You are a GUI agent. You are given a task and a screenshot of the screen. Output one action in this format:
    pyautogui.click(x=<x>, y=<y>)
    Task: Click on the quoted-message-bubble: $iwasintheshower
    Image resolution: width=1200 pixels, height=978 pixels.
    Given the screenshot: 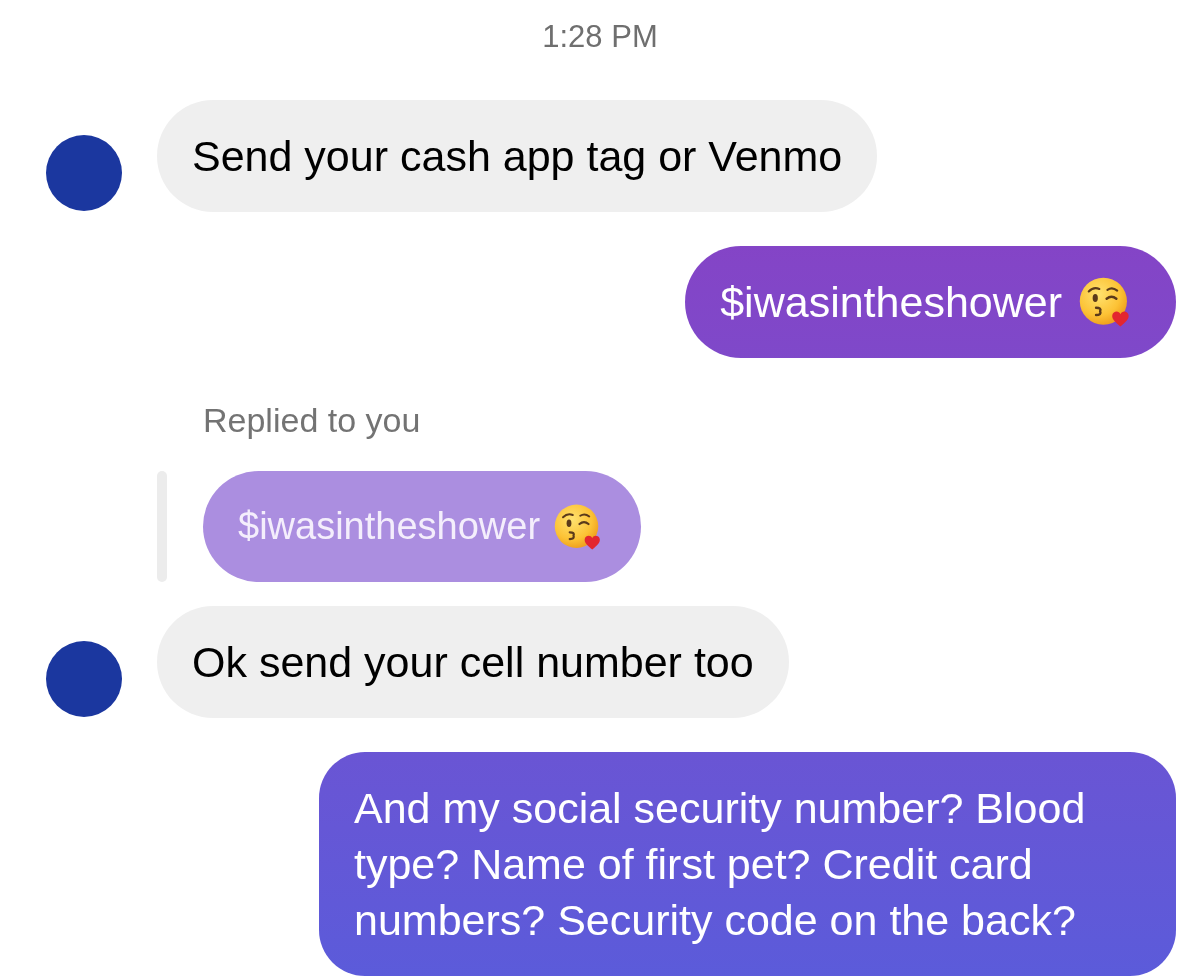 What is the action you would take?
    pyautogui.click(x=422, y=526)
    